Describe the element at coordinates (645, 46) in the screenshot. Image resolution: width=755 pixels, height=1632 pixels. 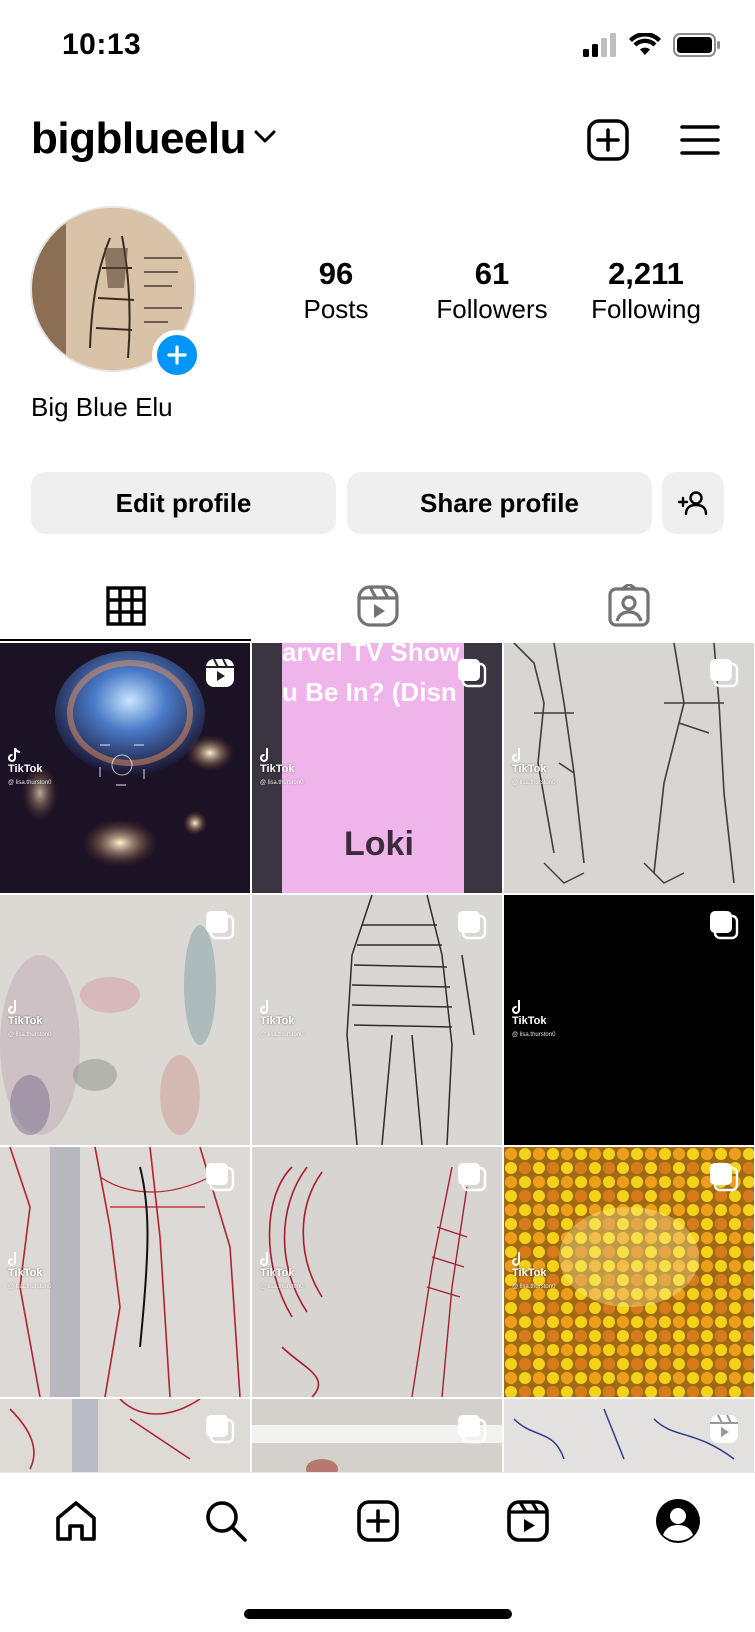
I see `wifi-icon` at that location.